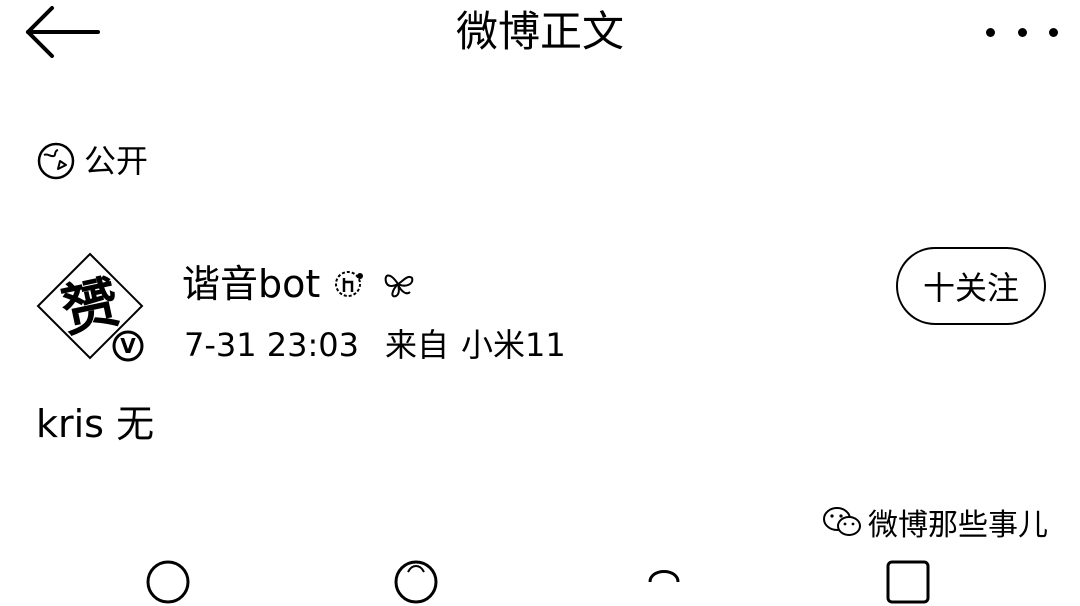 This screenshot has width=1080, height=606. Describe the element at coordinates (971, 286) in the screenshot. I see `follow-button: 十关注` at that location.